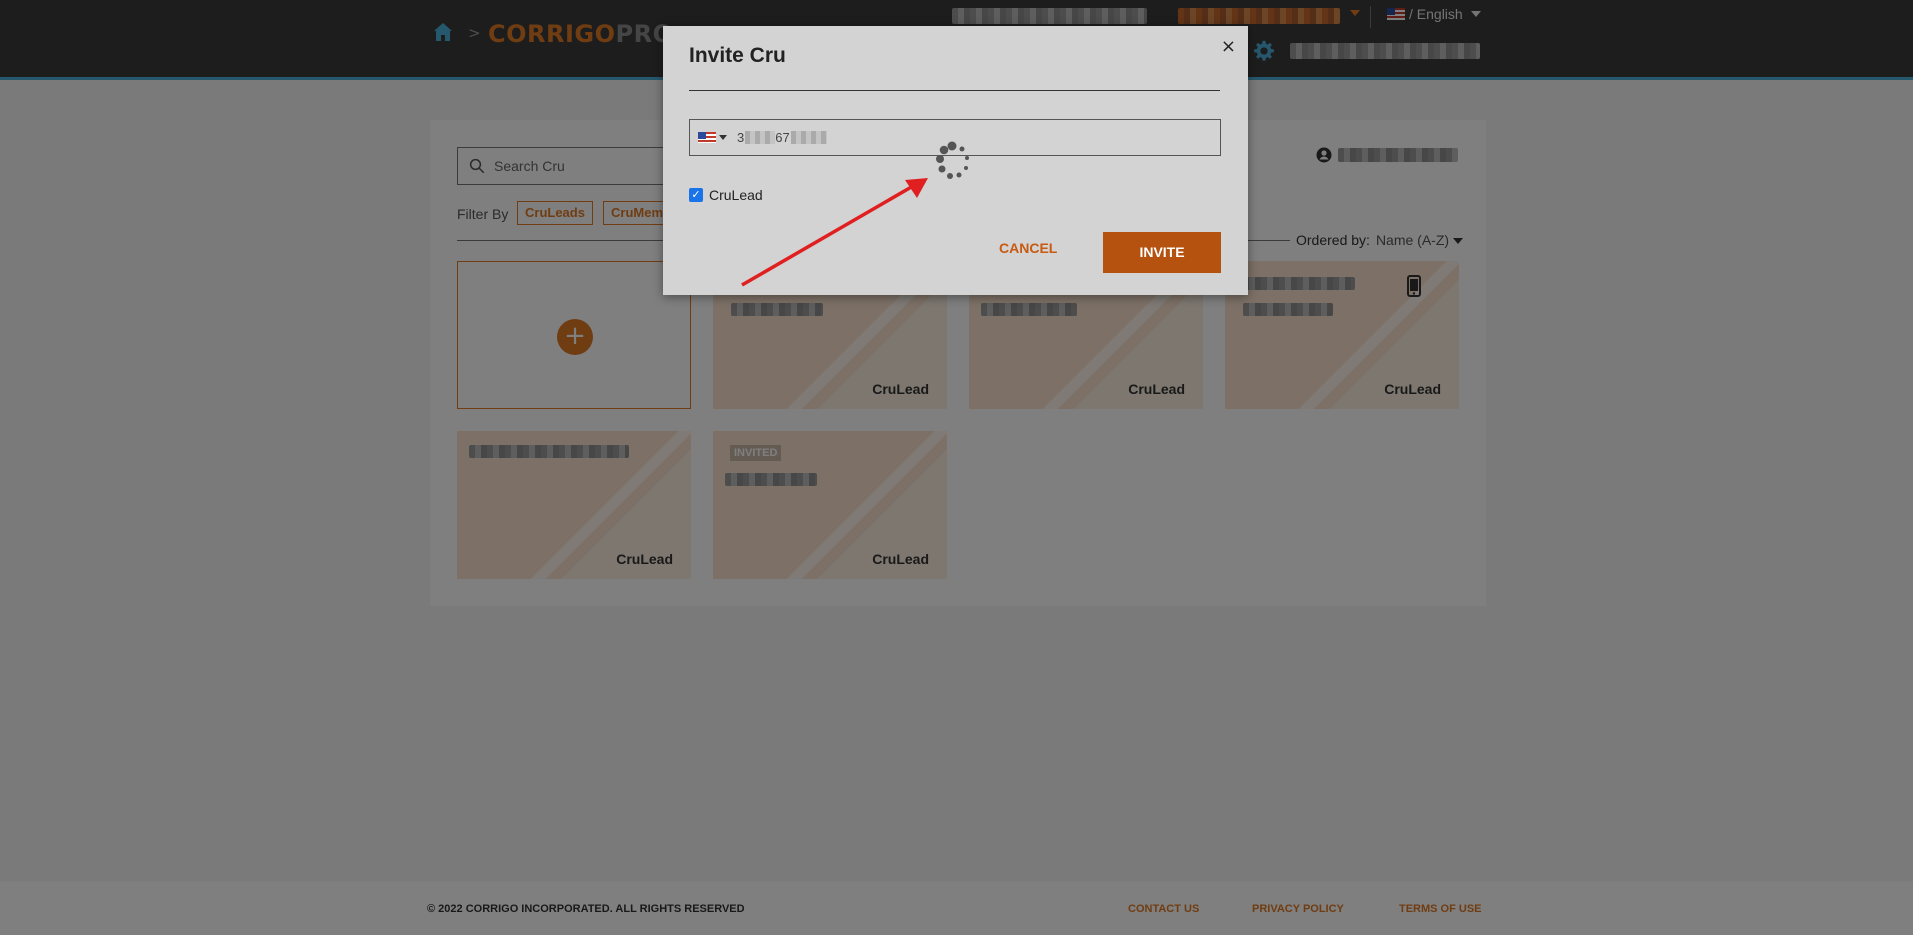 This screenshot has width=1913, height=935. I want to click on close-icon: ×, so click(1228, 46).